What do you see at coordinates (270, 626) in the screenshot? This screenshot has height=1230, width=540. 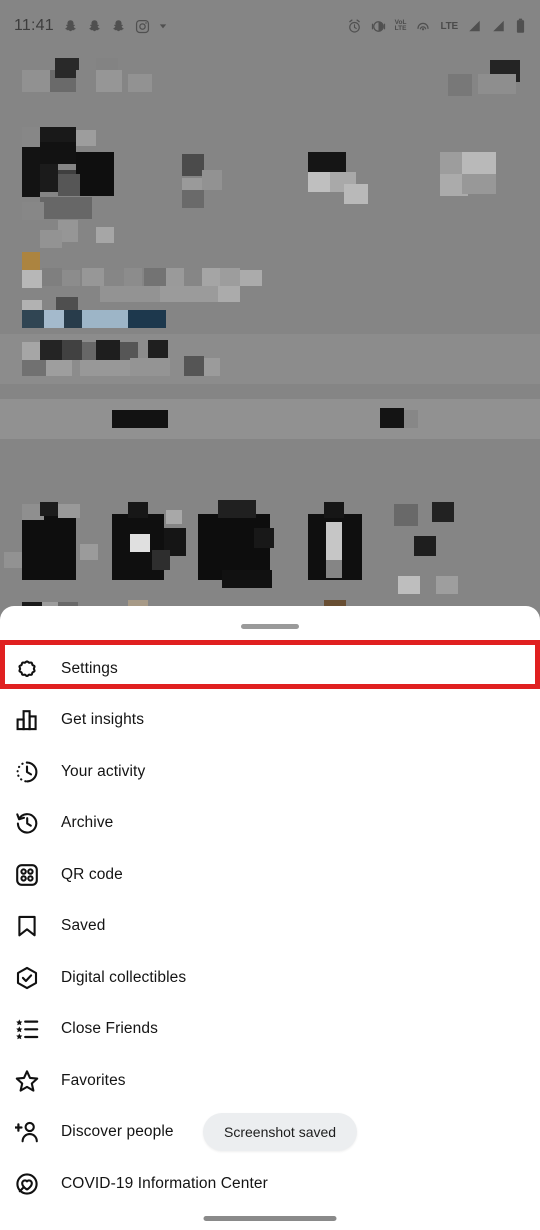 I see `sheet-drag-handle` at bounding box center [270, 626].